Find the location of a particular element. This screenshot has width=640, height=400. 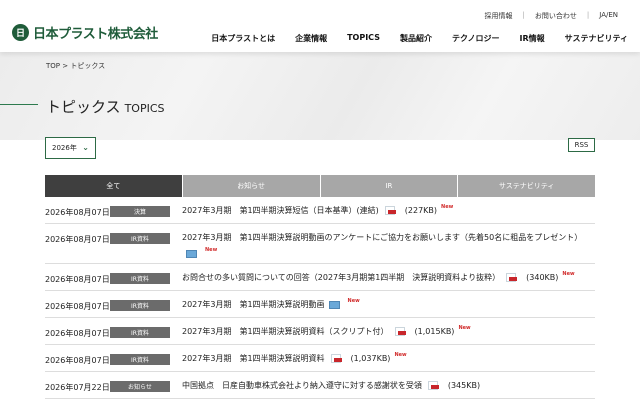

category-badge: 決算 is located at coordinates (140, 211).